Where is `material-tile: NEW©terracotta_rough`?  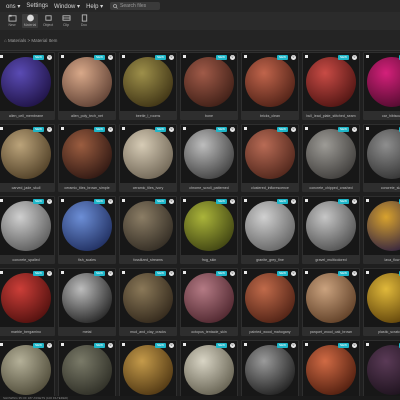 material-tile: NEW©terracotta_rough is located at coordinates (331, 368).